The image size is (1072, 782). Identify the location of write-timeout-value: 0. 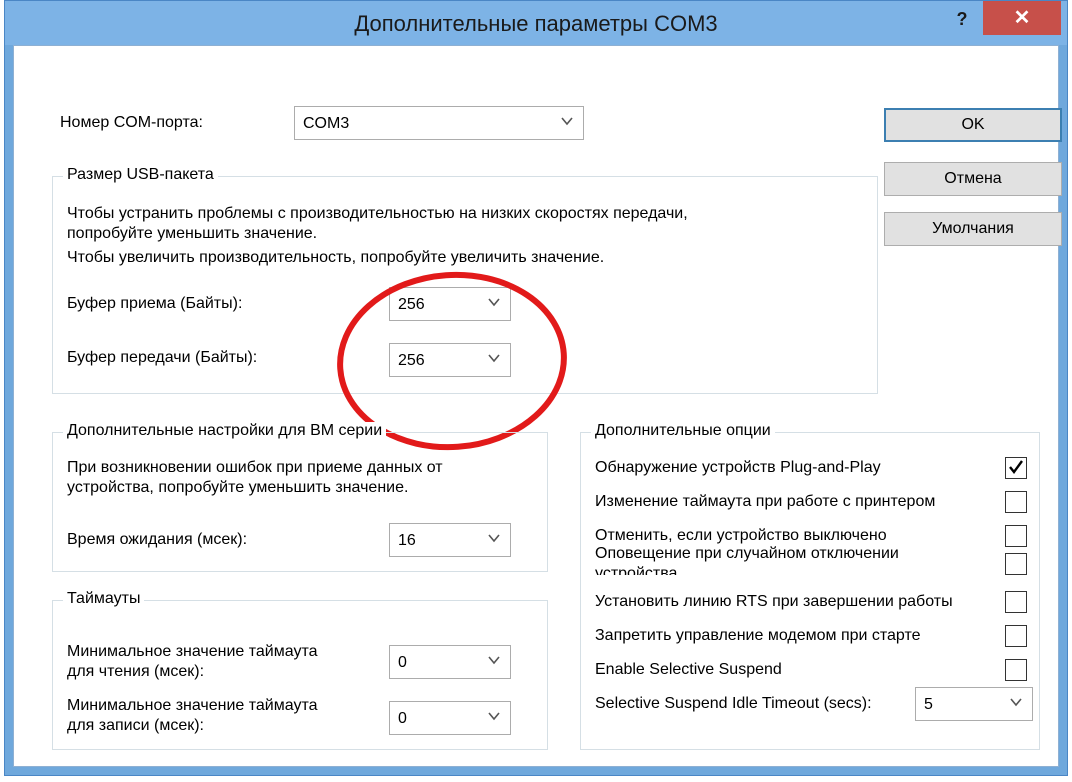
(402, 718).